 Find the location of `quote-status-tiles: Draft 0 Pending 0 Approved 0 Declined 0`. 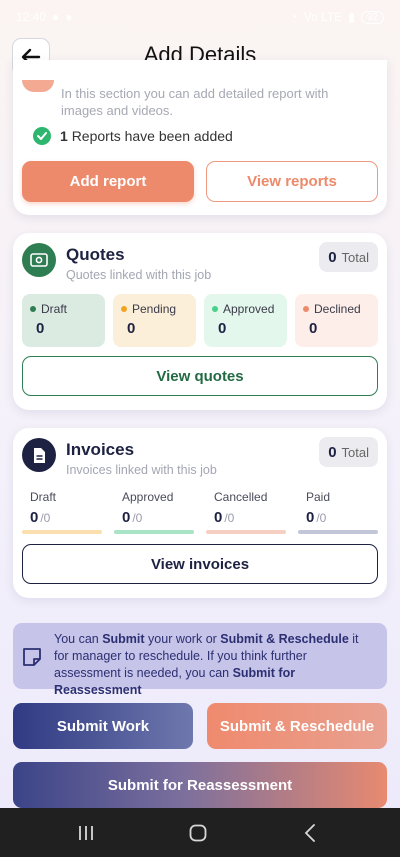

quote-status-tiles: Draft 0 Pending 0 Approved 0 Declined 0 is located at coordinates (200, 320).